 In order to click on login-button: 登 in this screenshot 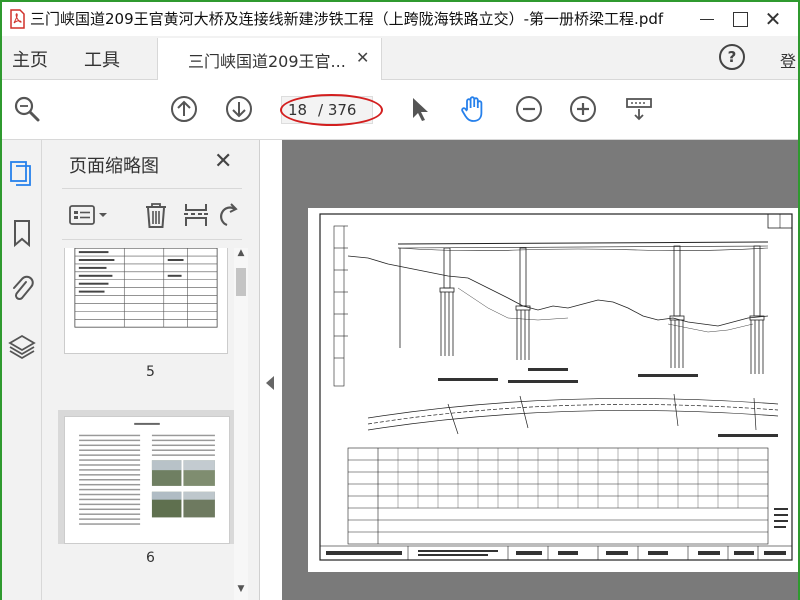, I will do `click(788, 60)`.